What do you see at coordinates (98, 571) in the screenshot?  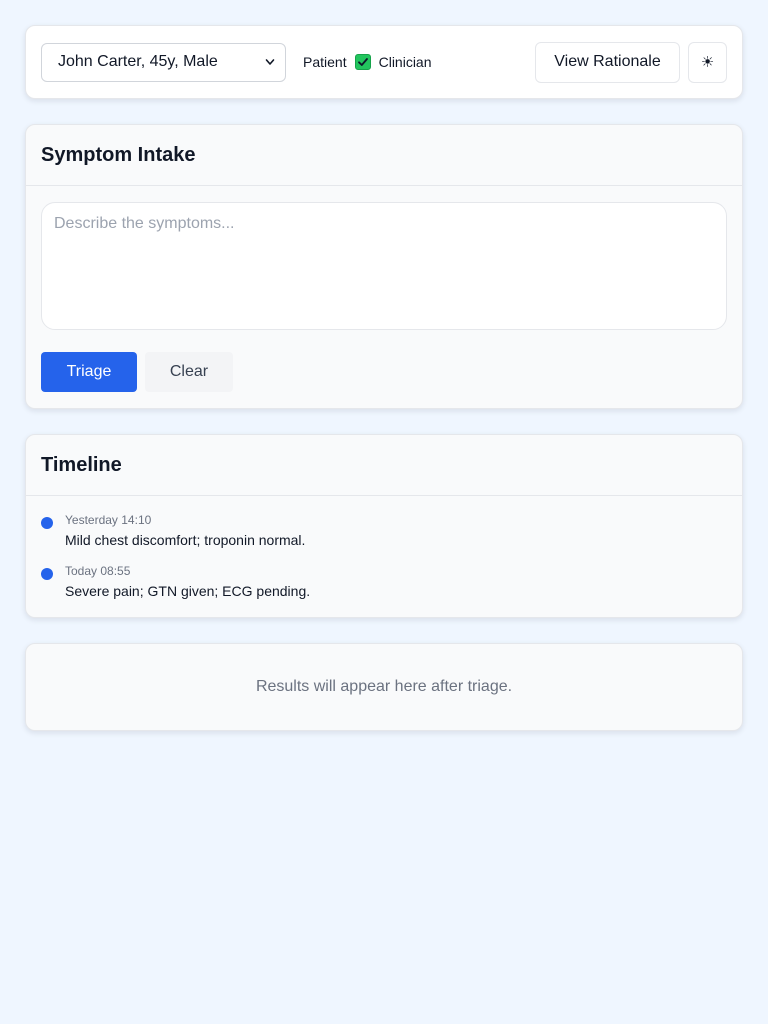 I see `timeline-item-time: Today 08:55` at bounding box center [98, 571].